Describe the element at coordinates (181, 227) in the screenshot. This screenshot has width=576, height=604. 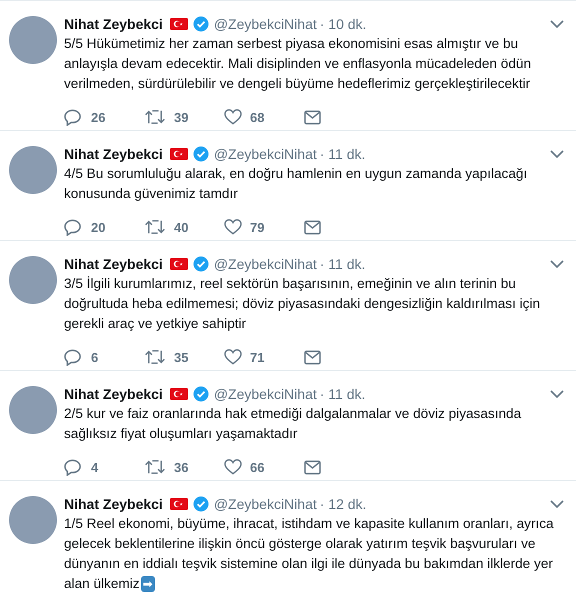
I see `retweet-count: 40` at that location.